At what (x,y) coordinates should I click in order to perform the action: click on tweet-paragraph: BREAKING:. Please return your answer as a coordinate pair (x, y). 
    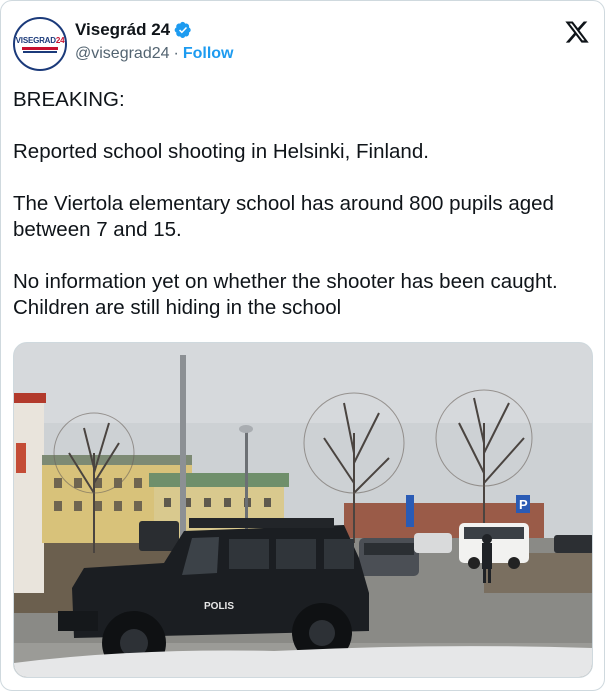
    Looking at the image, I should click on (69, 99).